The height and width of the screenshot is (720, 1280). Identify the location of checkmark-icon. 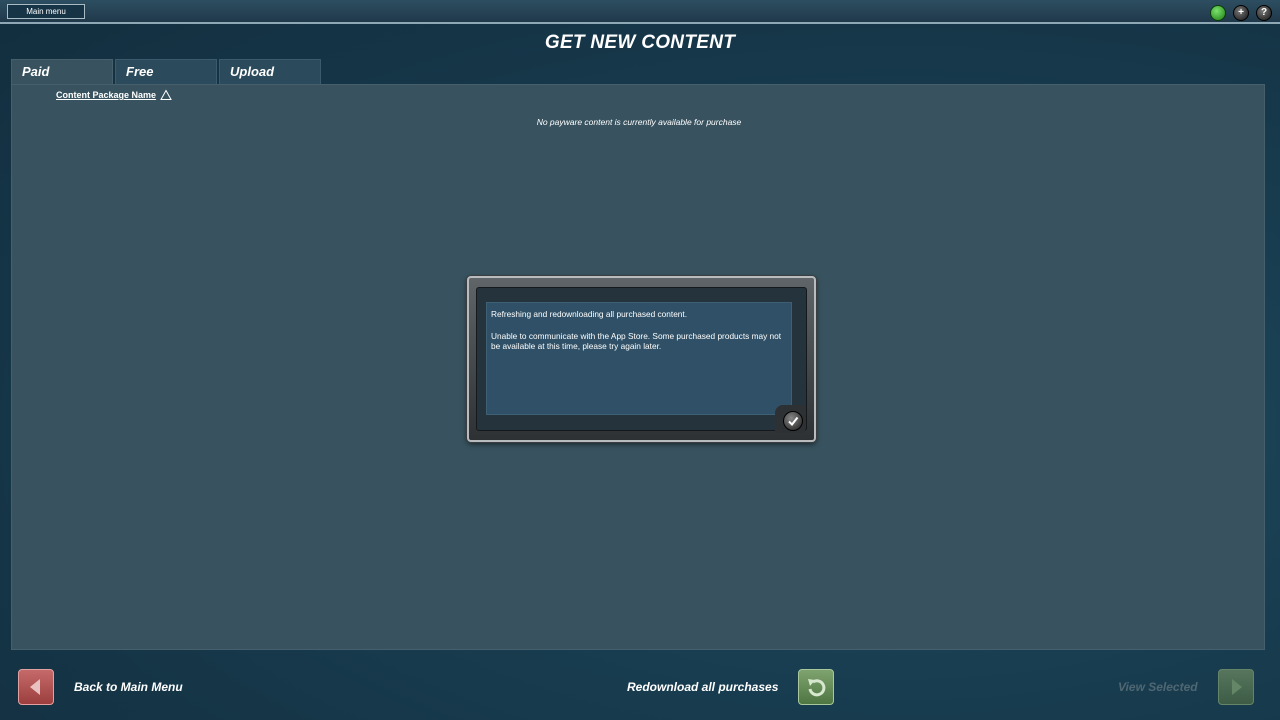
(793, 421).